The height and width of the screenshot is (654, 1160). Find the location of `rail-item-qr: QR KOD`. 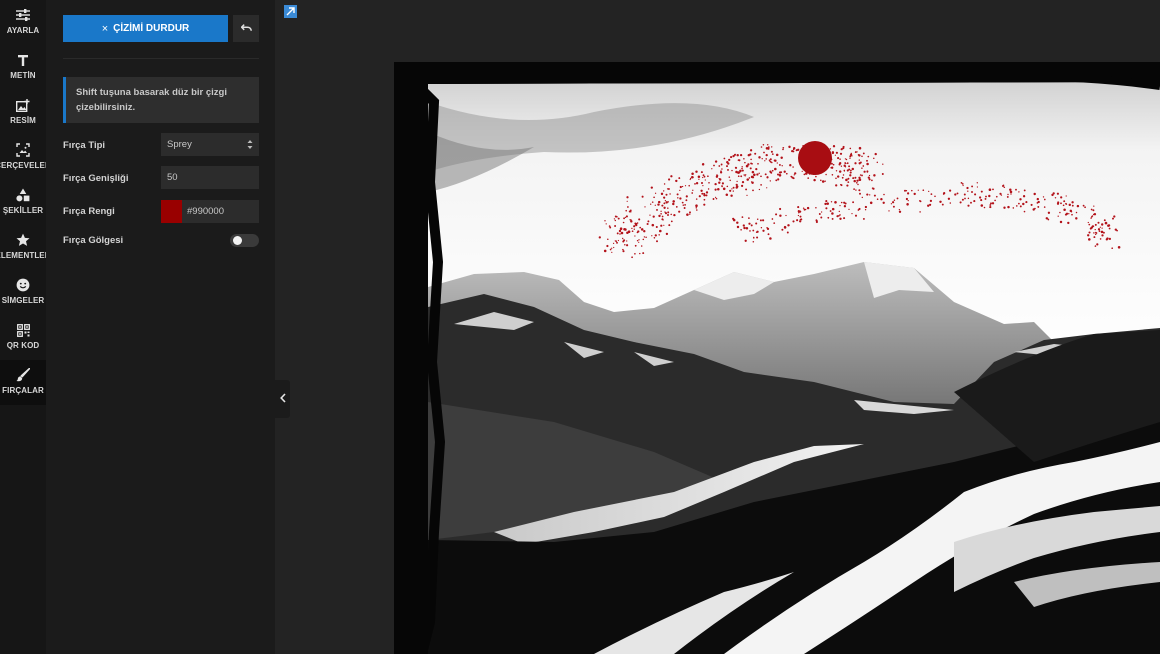

rail-item-qr: QR KOD is located at coordinates (23, 337).